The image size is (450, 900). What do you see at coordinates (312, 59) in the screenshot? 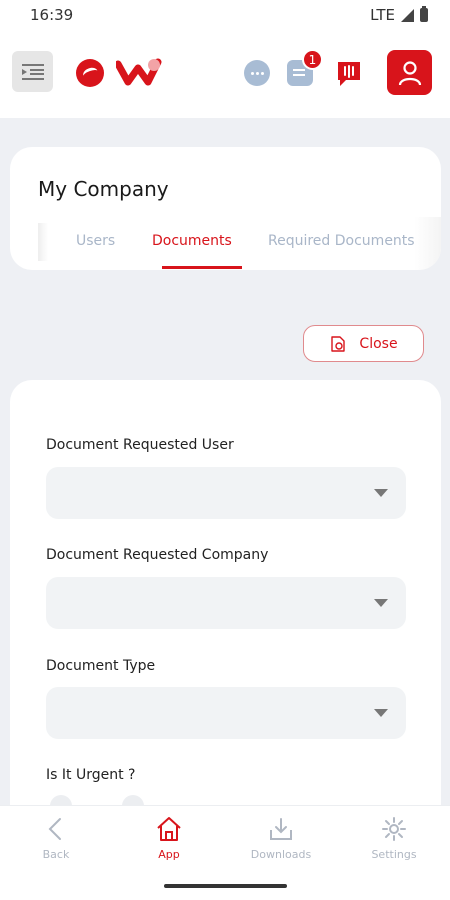
I see `notification-badge: 1` at bounding box center [312, 59].